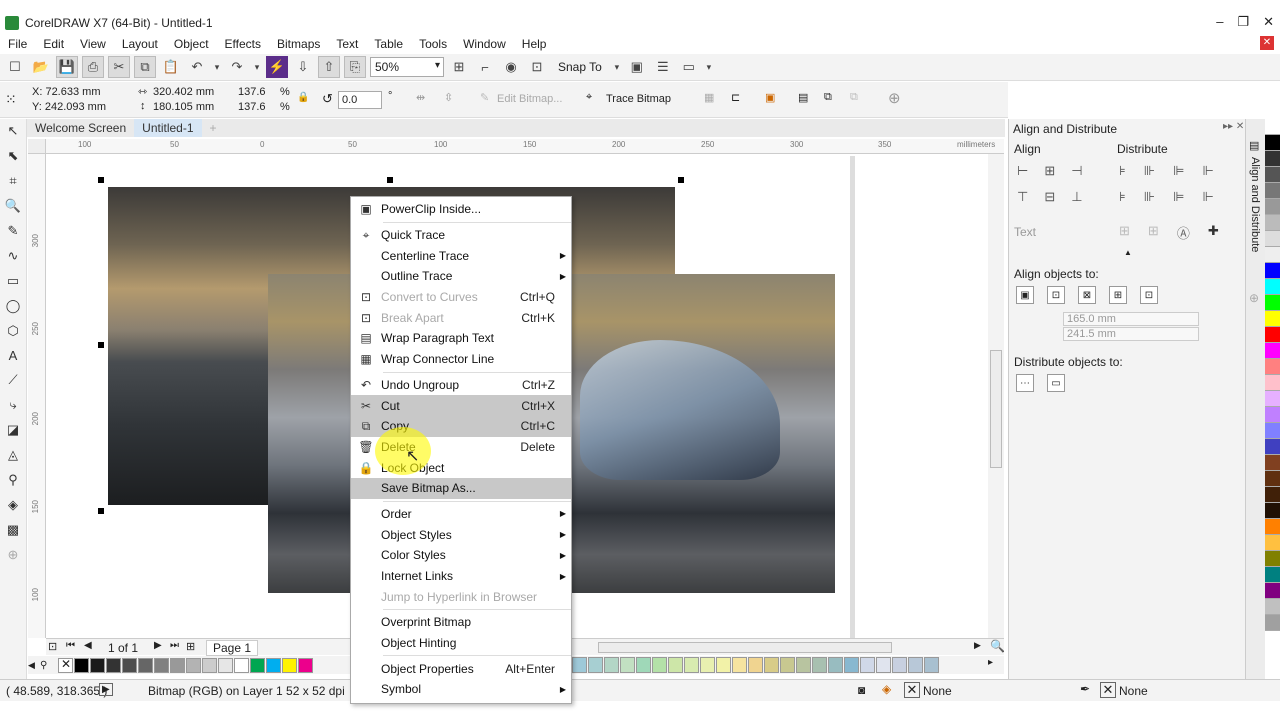 This screenshot has width=1280, height=720. I want to click on palette-flyout-icon: ▸, so click(990, 662).